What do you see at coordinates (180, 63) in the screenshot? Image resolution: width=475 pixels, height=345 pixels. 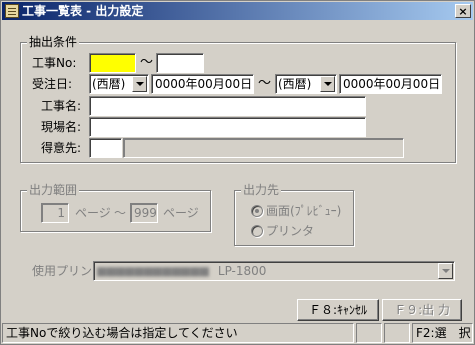 I see `koji-no-to-input` at bounding box center [180, 63].